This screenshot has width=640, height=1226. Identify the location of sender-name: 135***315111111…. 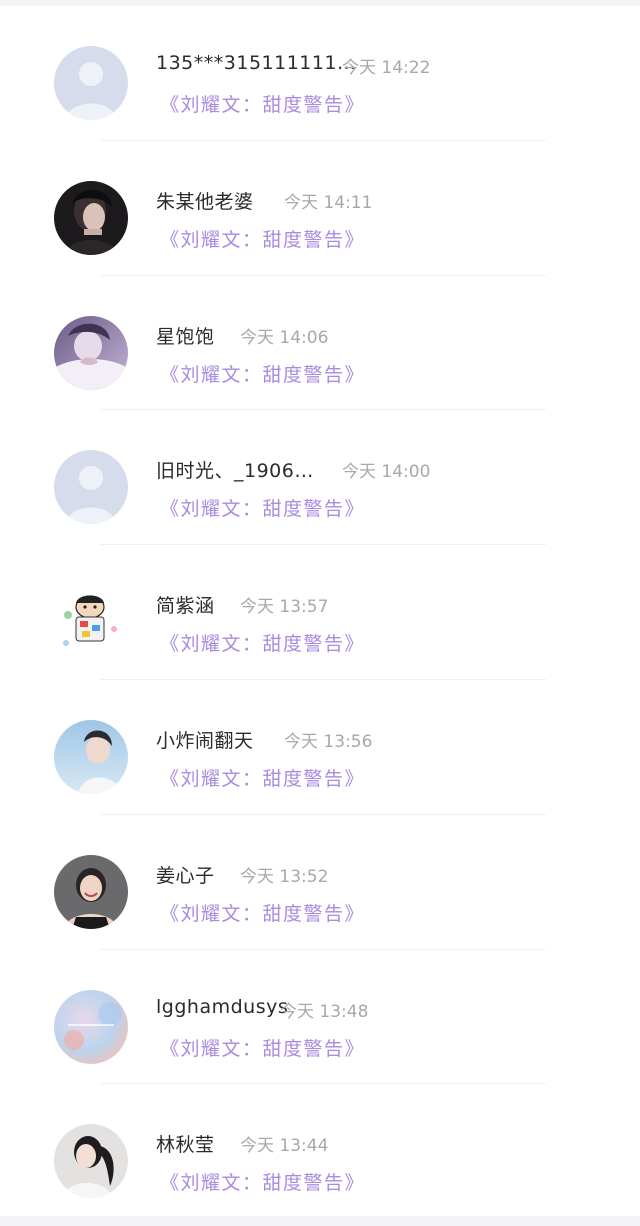
(256, 63).